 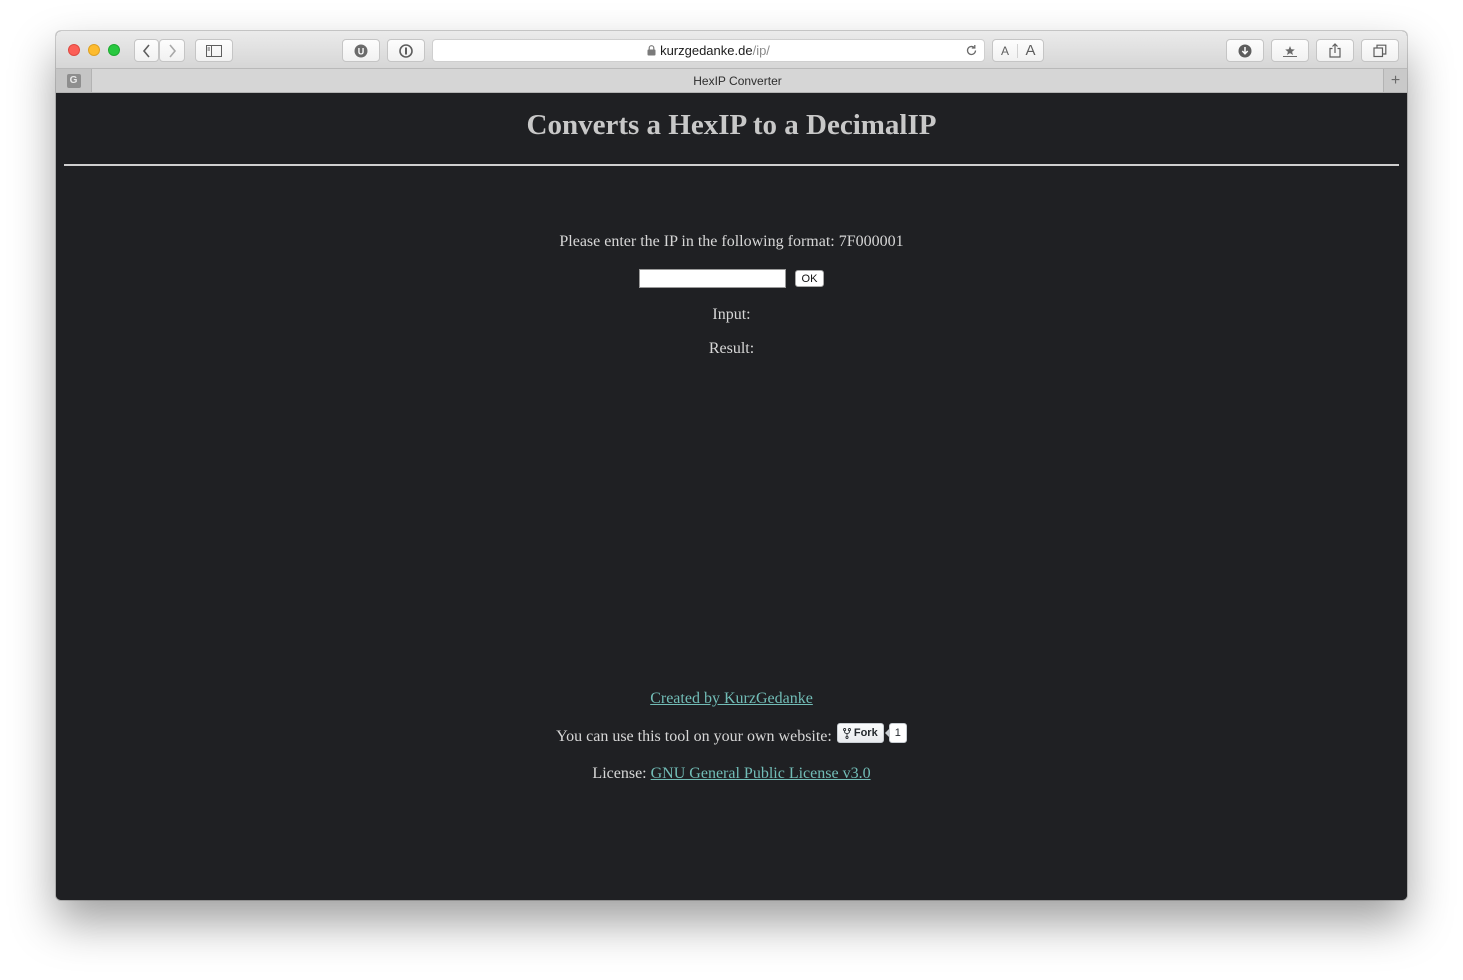 I want to click on favicon-icon: G, so click(x=73, y=80).